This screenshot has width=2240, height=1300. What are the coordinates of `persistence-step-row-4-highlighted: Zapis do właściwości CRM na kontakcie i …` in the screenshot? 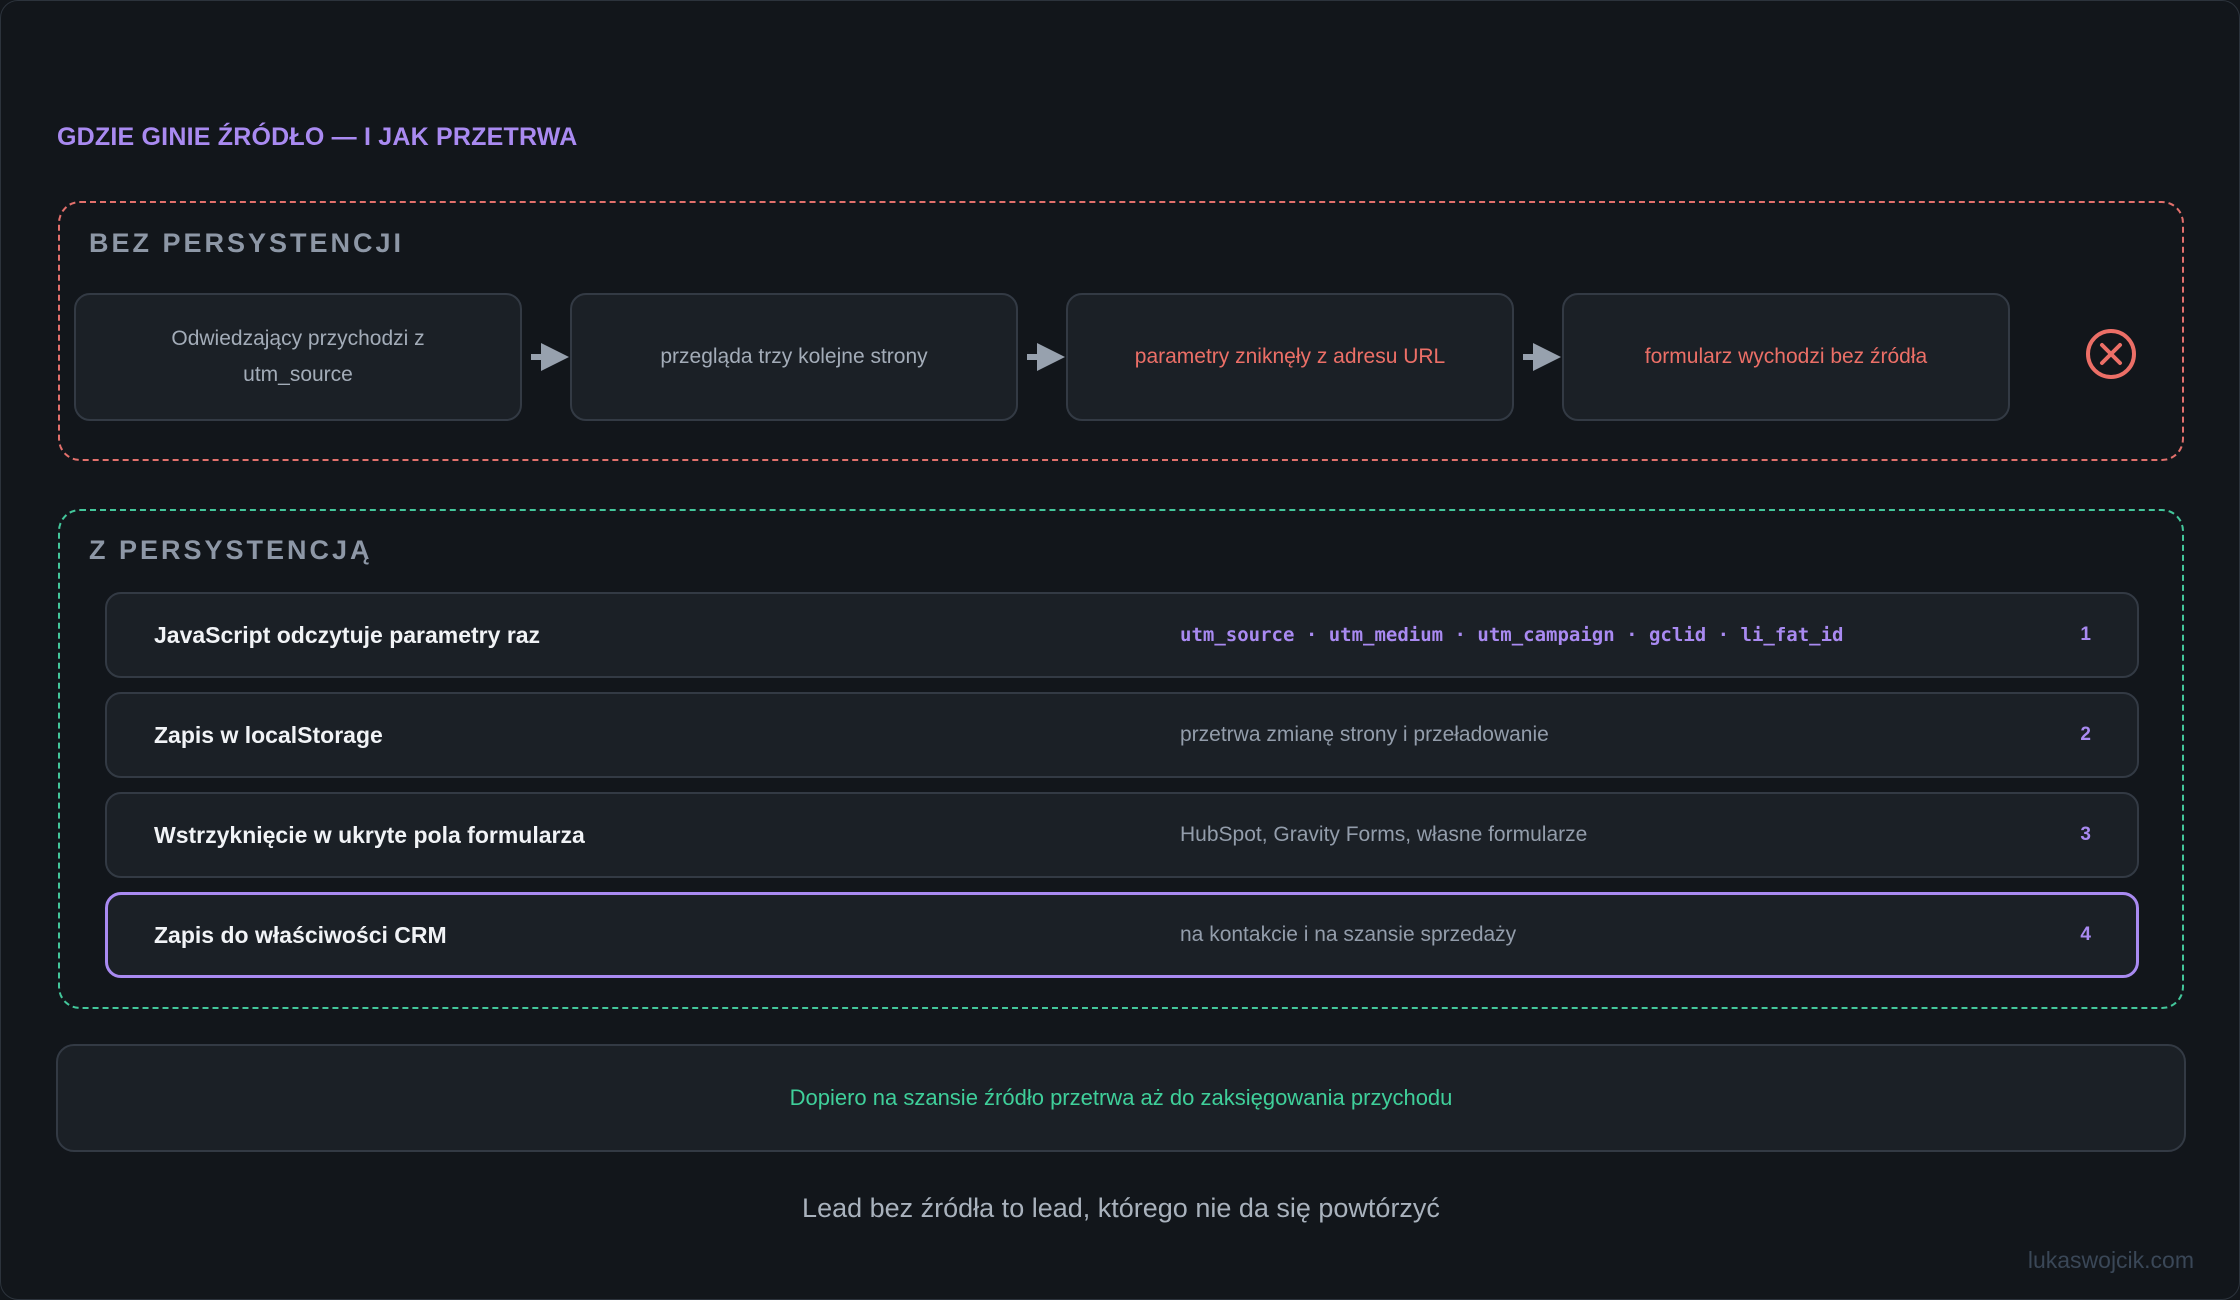 It's located at (1122, 935).